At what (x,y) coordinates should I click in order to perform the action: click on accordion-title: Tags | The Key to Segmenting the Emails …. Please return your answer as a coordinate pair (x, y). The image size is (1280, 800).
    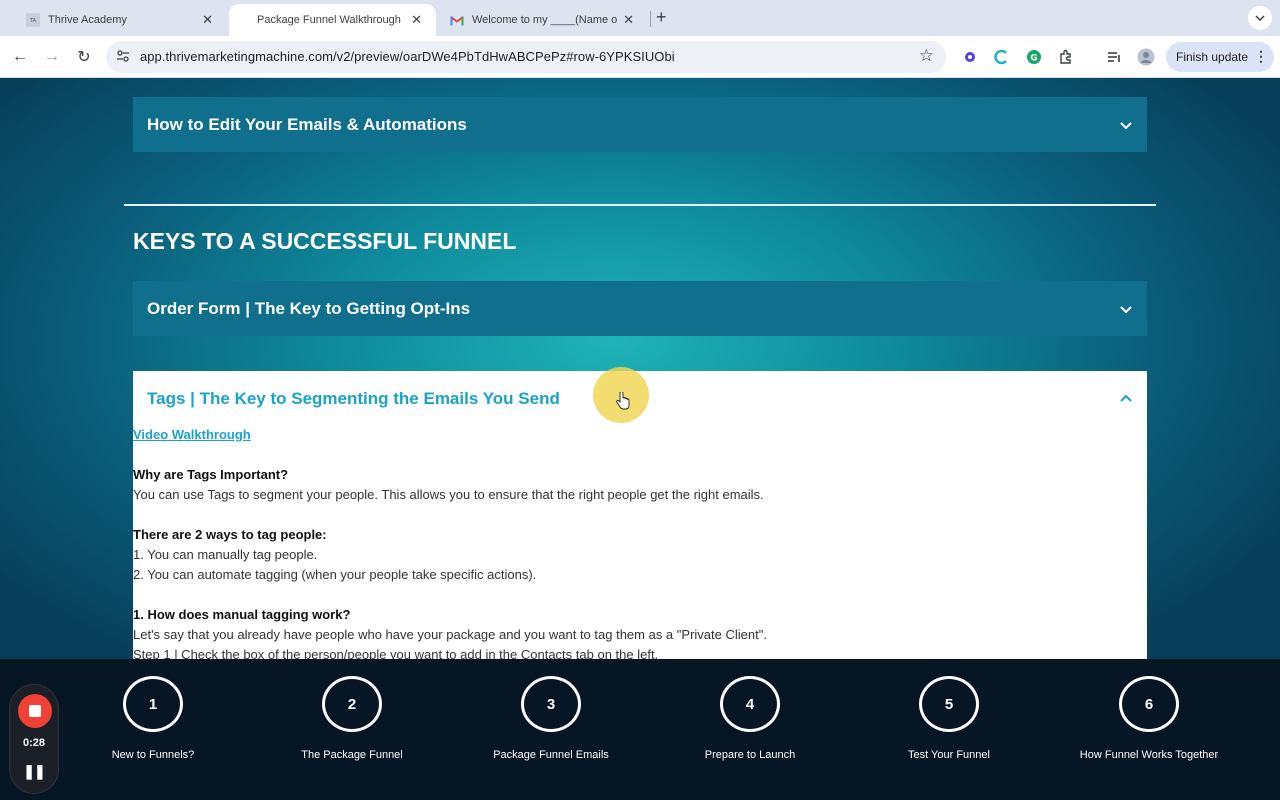
    Looking at the image, I should click on (353, 399).